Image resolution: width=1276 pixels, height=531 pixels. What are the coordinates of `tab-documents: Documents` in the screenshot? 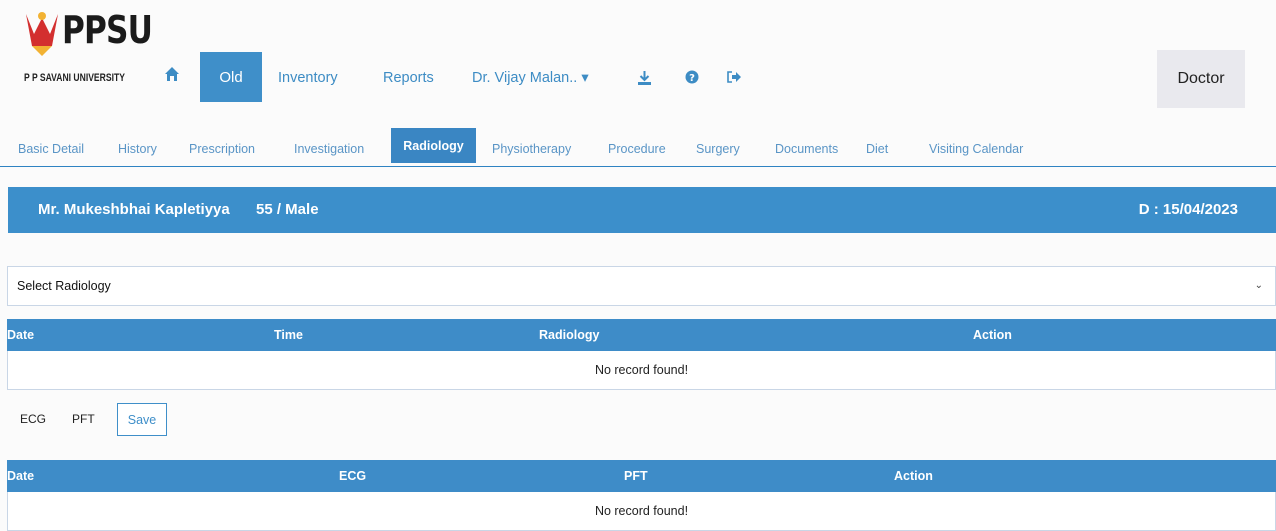 It's located at (806, 149).